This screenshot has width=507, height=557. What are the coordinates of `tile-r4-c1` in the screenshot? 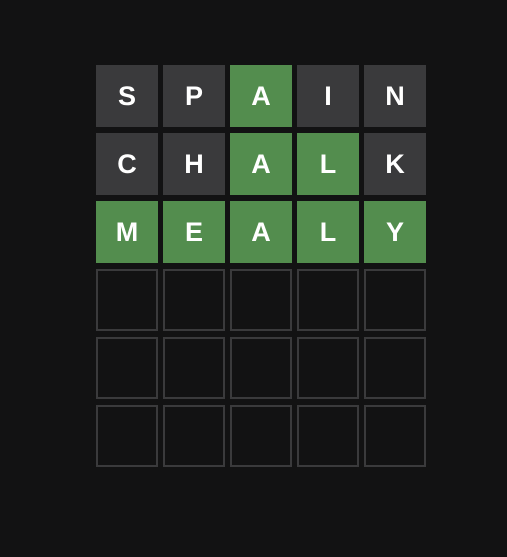 It's located at (127, 300).